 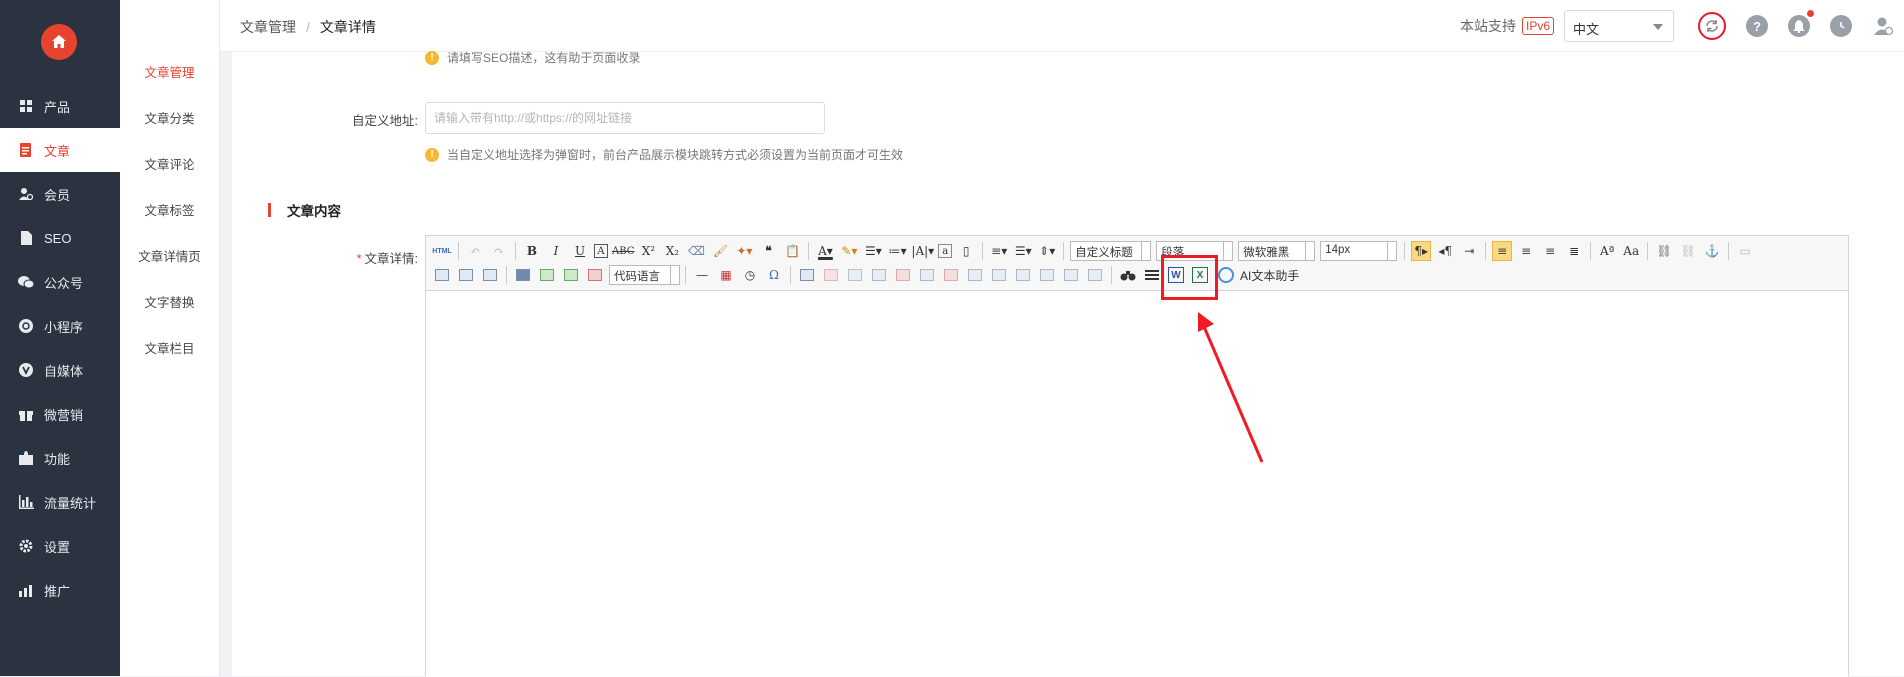 What do you see at coordinates (1152, 275) in the screenshot?
I see `print-button` at bounding box center [1152, 275].